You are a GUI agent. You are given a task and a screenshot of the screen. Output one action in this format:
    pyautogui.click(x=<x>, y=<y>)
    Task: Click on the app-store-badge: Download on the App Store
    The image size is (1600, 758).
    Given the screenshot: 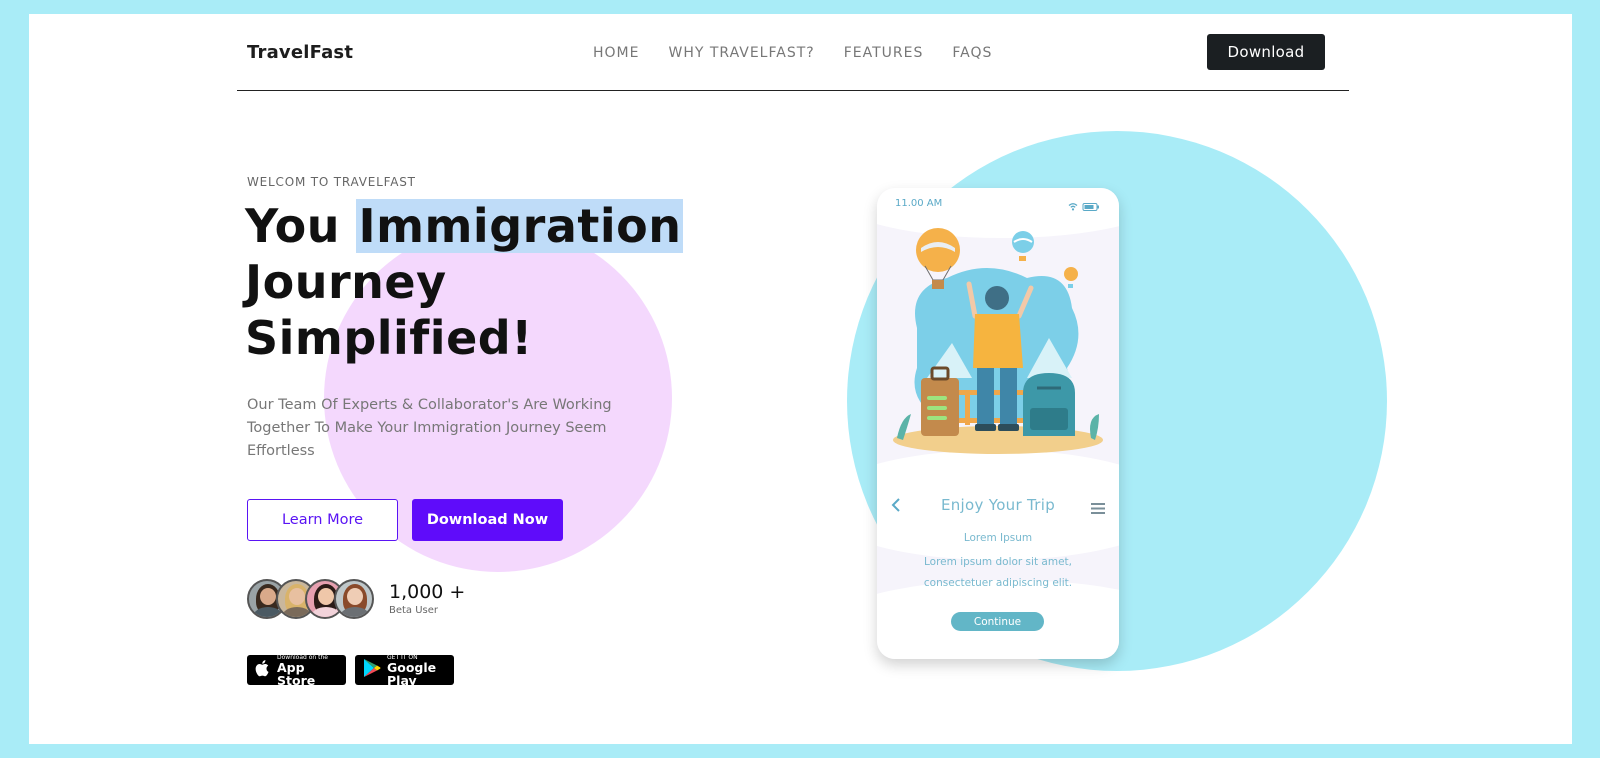 What is the action you would take?
    pyautogui.click(x=296, y=671)
    